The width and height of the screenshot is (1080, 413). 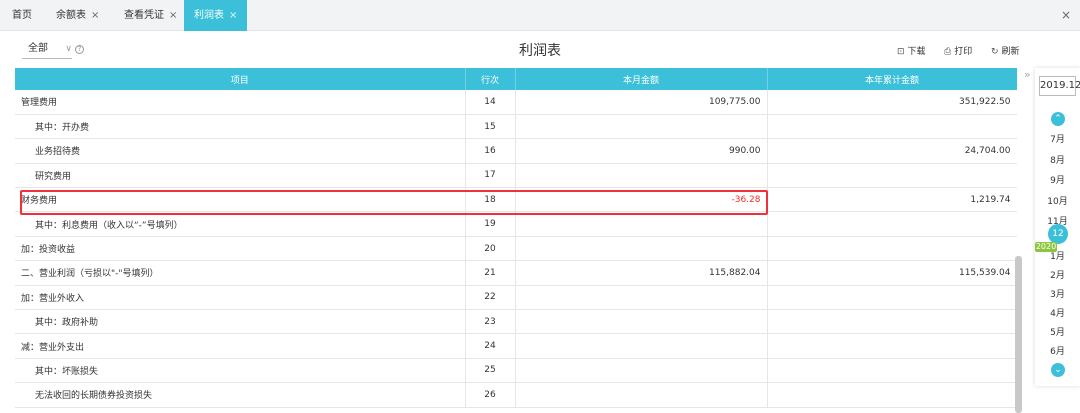 I want to click on row-month-amount: 990.00, so click(x=641, y=151).